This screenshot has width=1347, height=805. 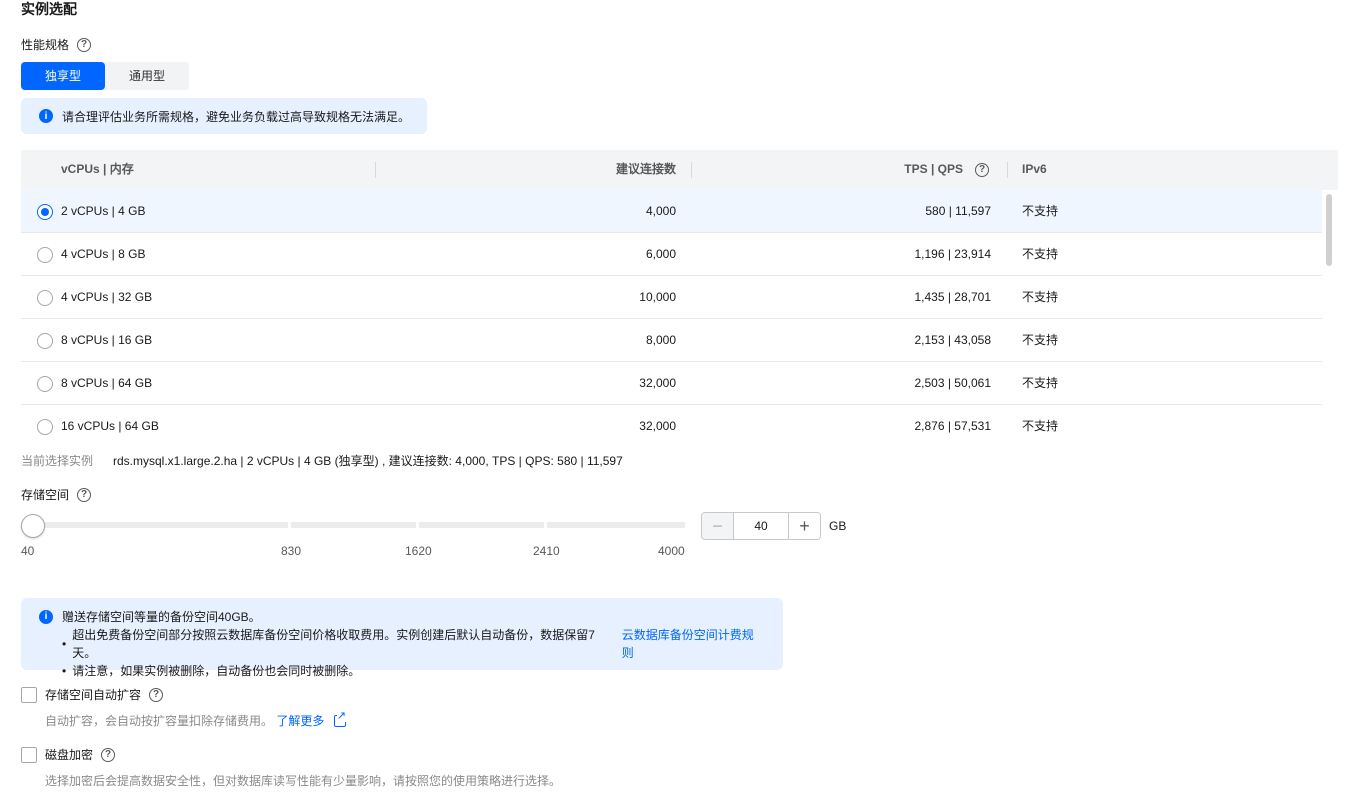 I want to click on header-tps-qps: TPS | QPS, so click(x=849, y=170).